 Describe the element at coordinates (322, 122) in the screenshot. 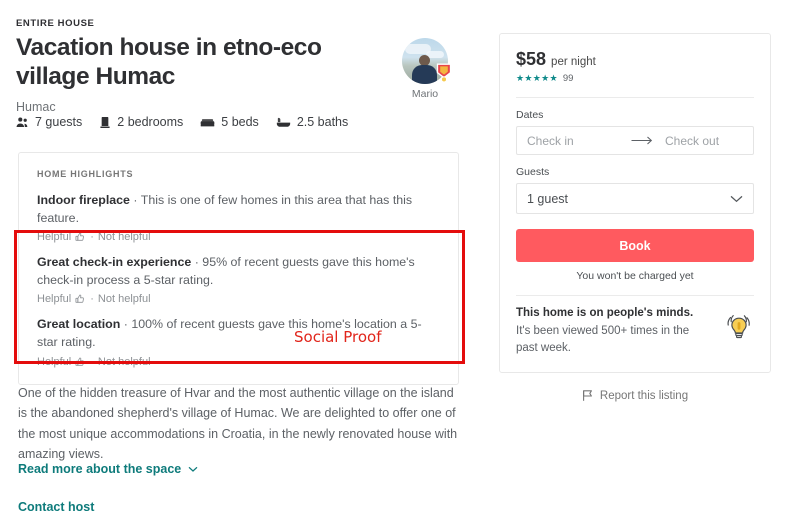

I see `fact-label: 2.5 baths` at that location.